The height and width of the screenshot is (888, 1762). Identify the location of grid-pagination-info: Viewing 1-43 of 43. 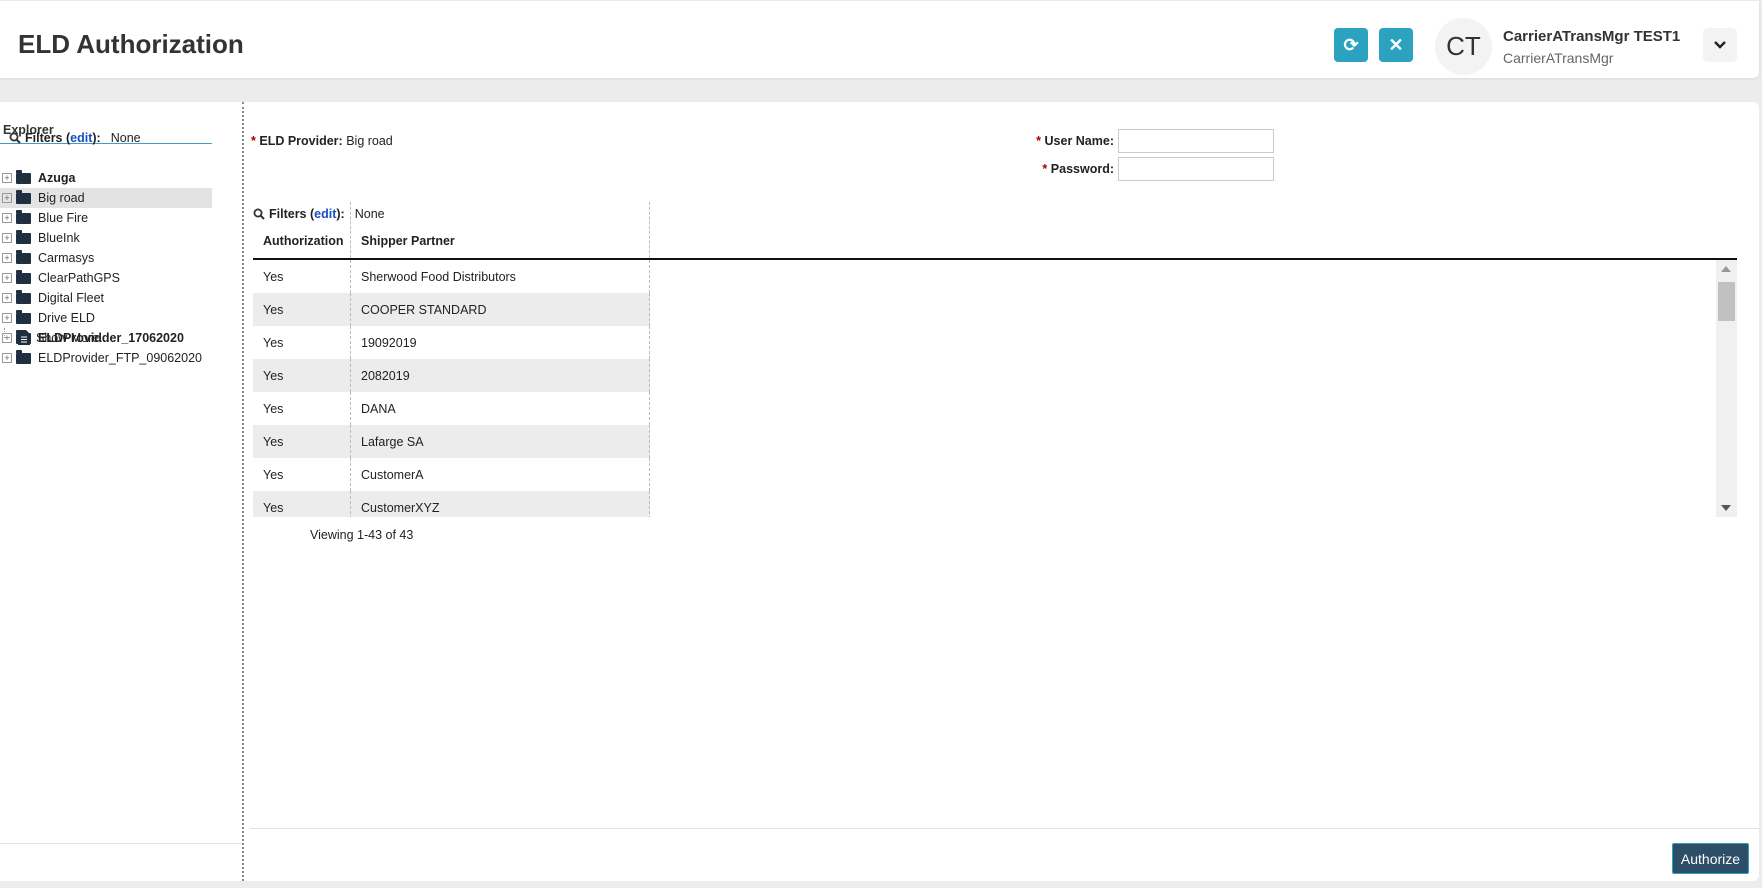
(362, 535).